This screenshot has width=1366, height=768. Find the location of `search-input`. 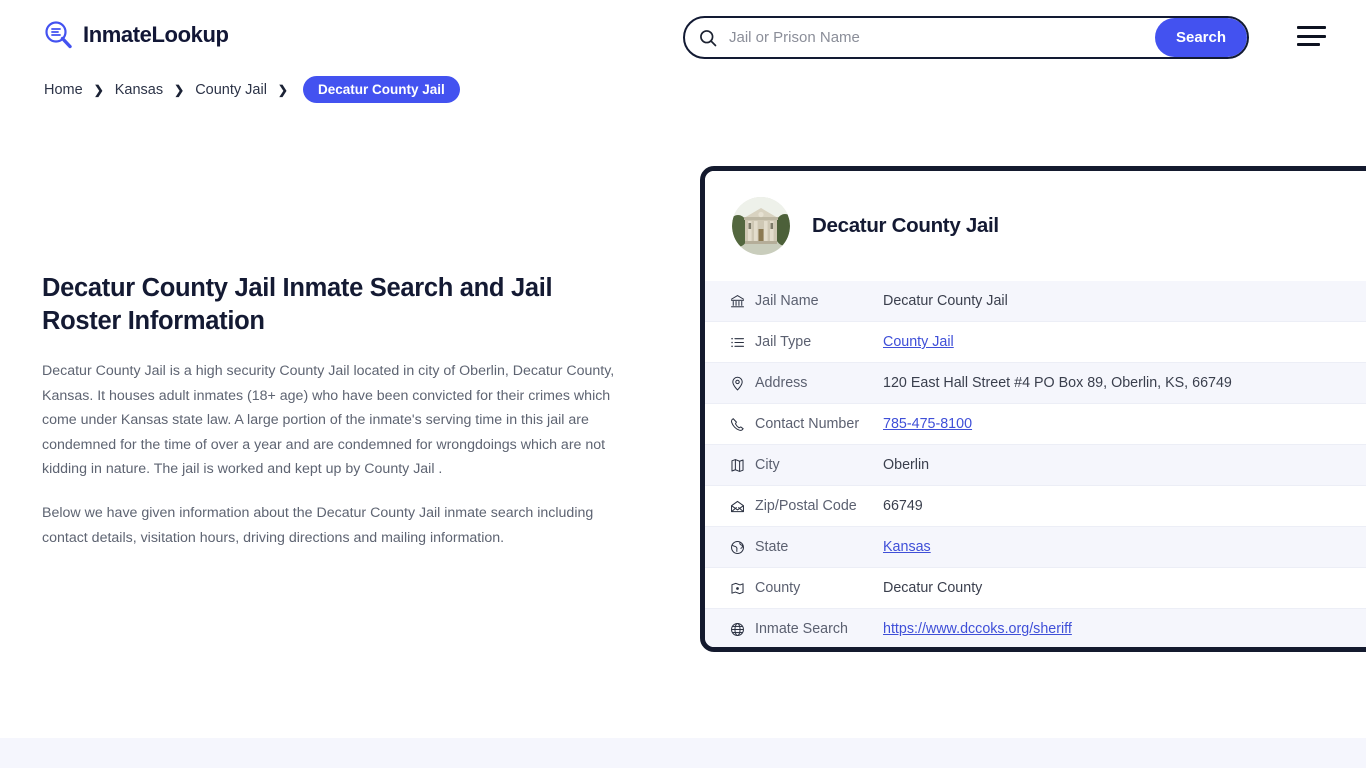

search-input is located at coordinates (940, 37).